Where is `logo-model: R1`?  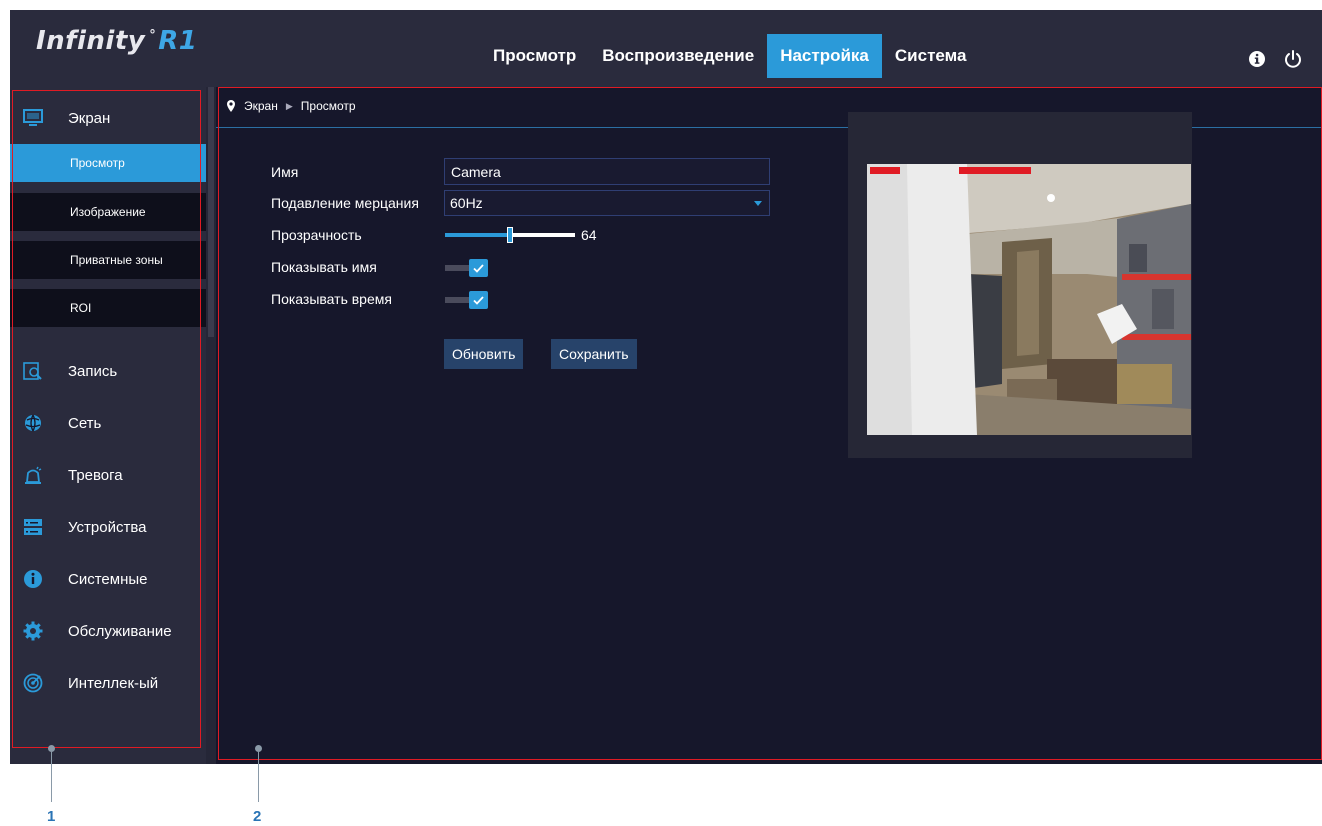 logo-model: R1 is located at coordinates (178, 41).